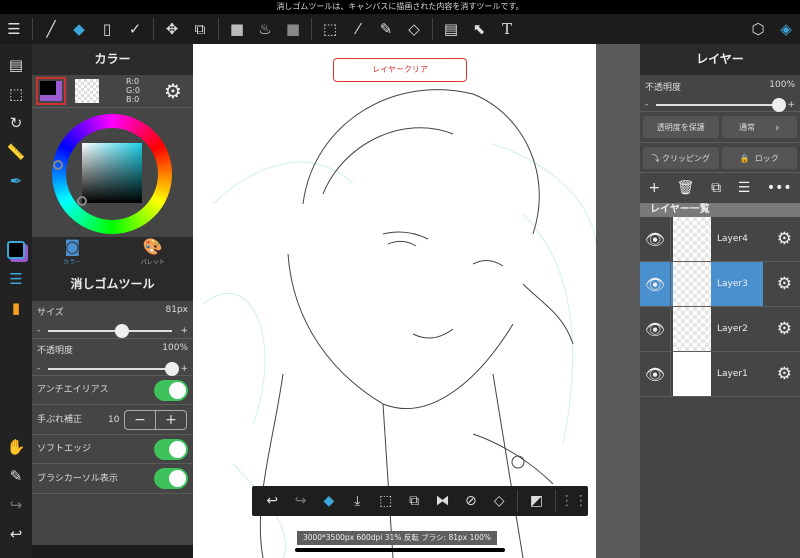 The width and height of the screenshot is (800, 558). Describe the element at coordinates (358, 29) in the screenshot. I see `magic-wand-icon: ⁄` at that location.